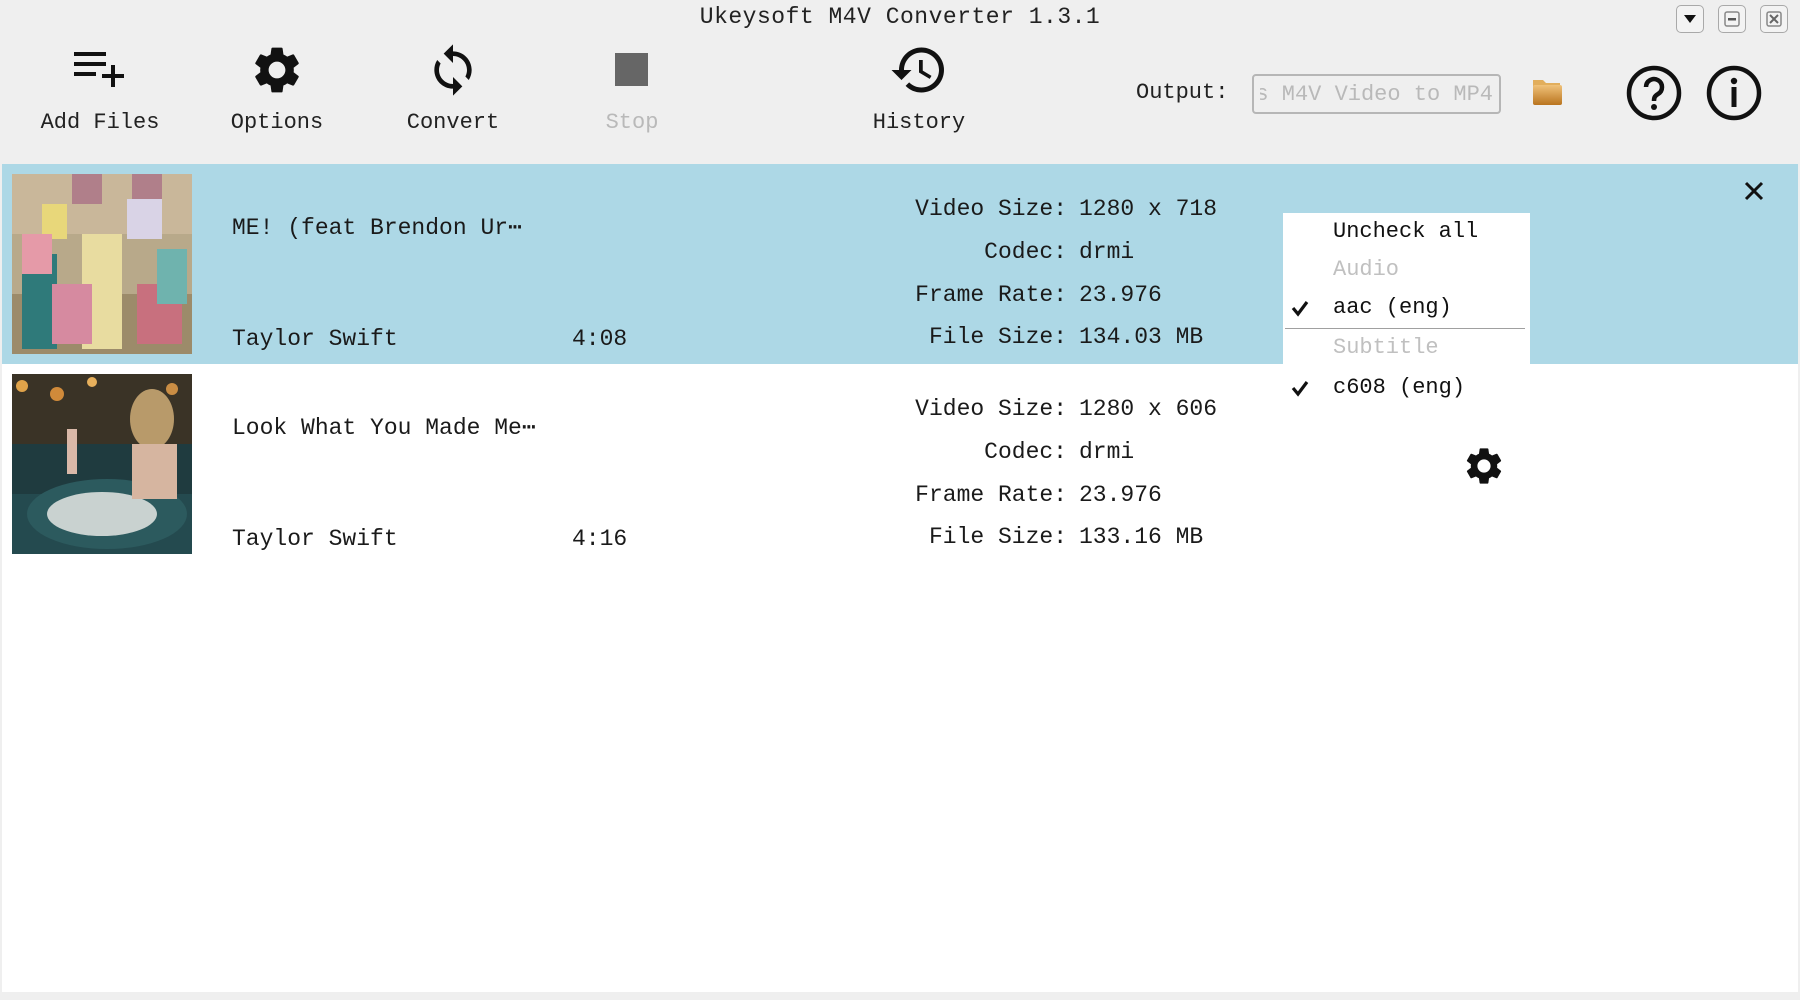 The height and width of the screenshot is (1000, 1800). What do you see at coordinates (1392, 307) in the screenshot?
I see `audio-track-label: aac (eng)` at bounding box center [1392, 307].